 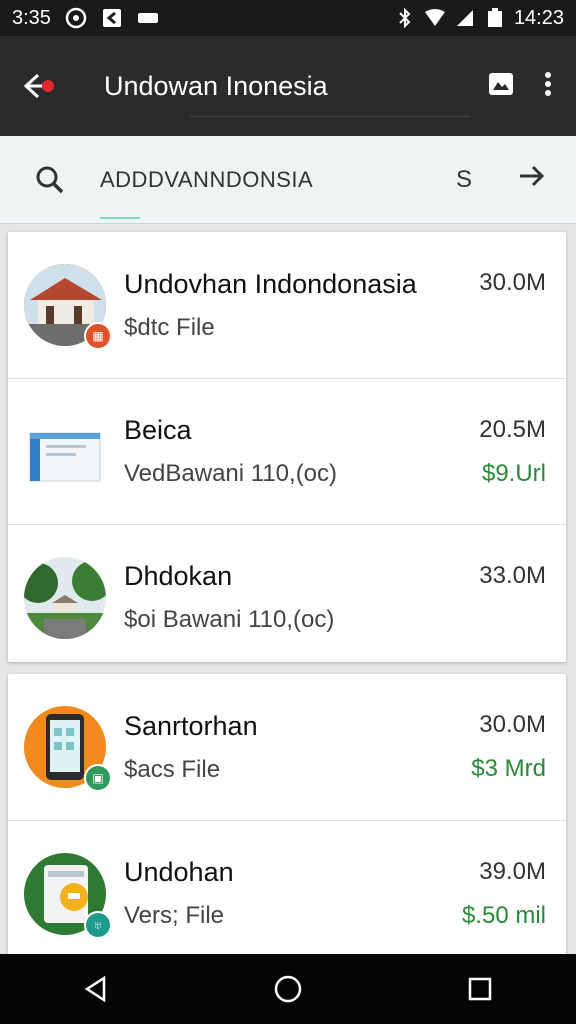 I want to click on nav-recents-button, so click(x=480, y=989).